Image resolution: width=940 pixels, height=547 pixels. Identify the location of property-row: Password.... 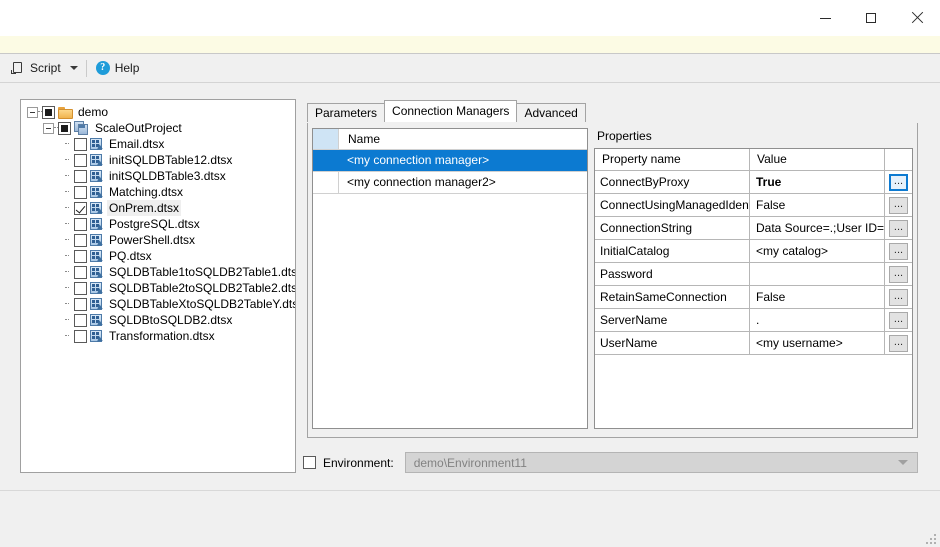
(753, 274).